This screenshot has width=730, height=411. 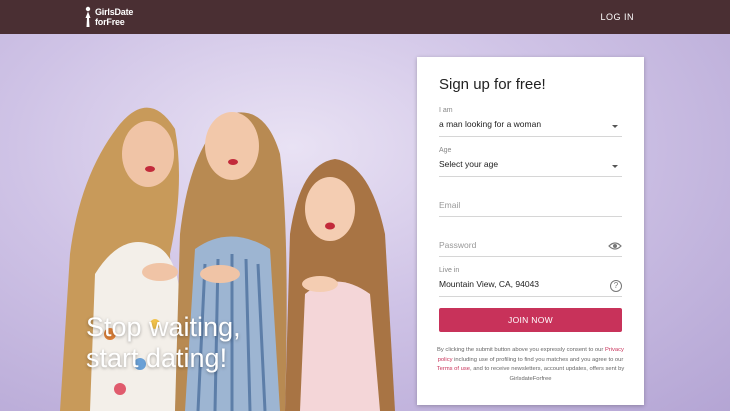 I want to click on eye-icon, so click(x=615, y=246).